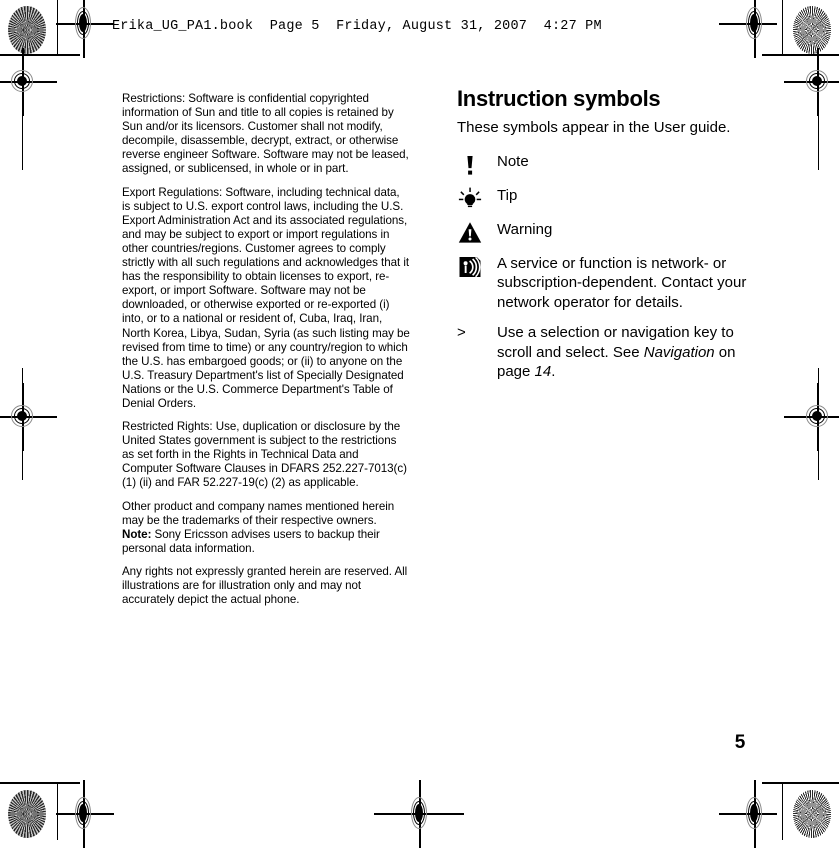  I want to click on symbol-row-tip: Tip, so click(607, 198).